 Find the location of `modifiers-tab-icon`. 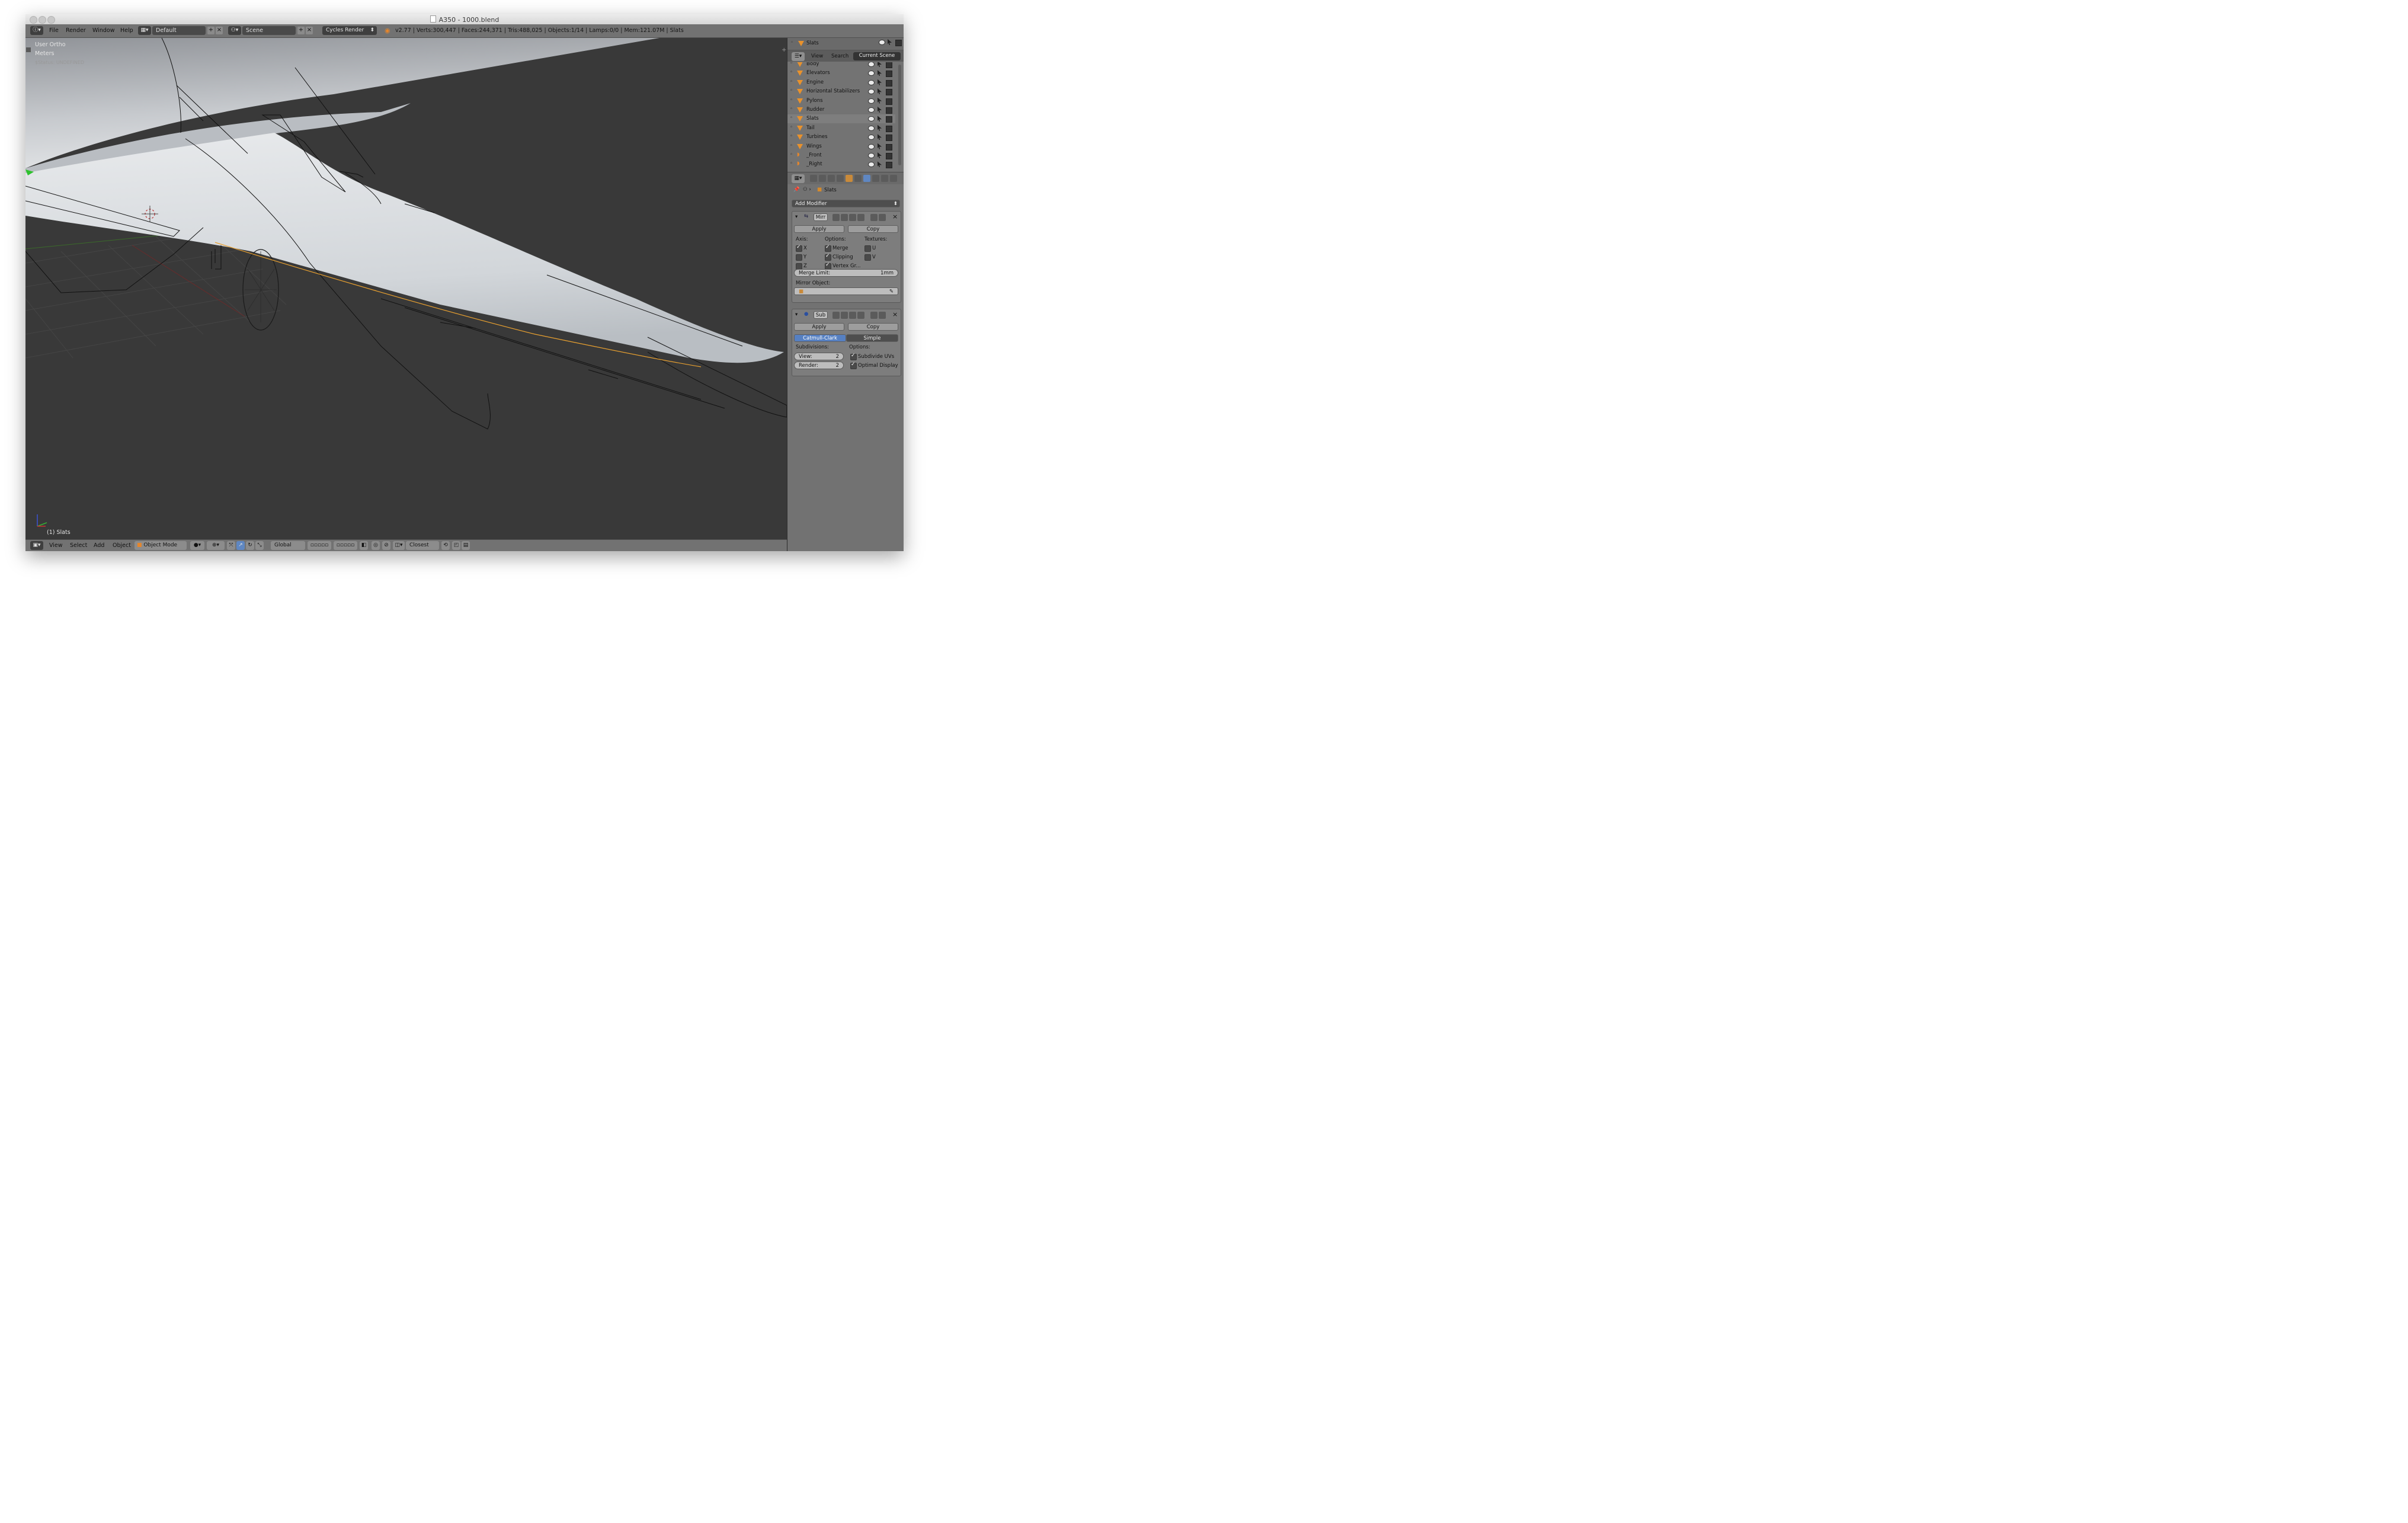

modifiers-tab-icon is located at coordinates (866, 178).